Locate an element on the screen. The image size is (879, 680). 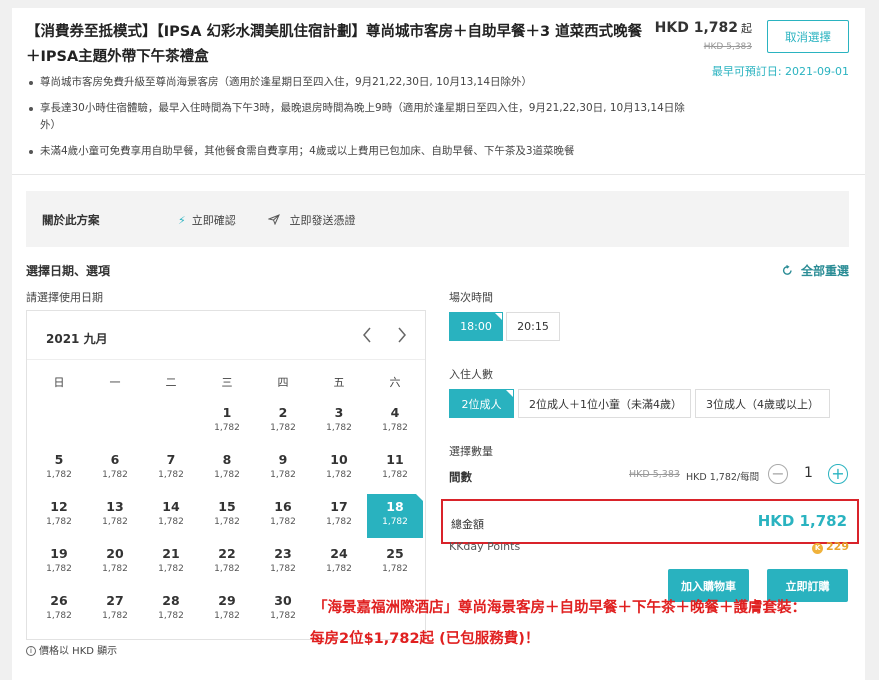
calendar-day: 29 1,782 is located at coordinates (227, 610).